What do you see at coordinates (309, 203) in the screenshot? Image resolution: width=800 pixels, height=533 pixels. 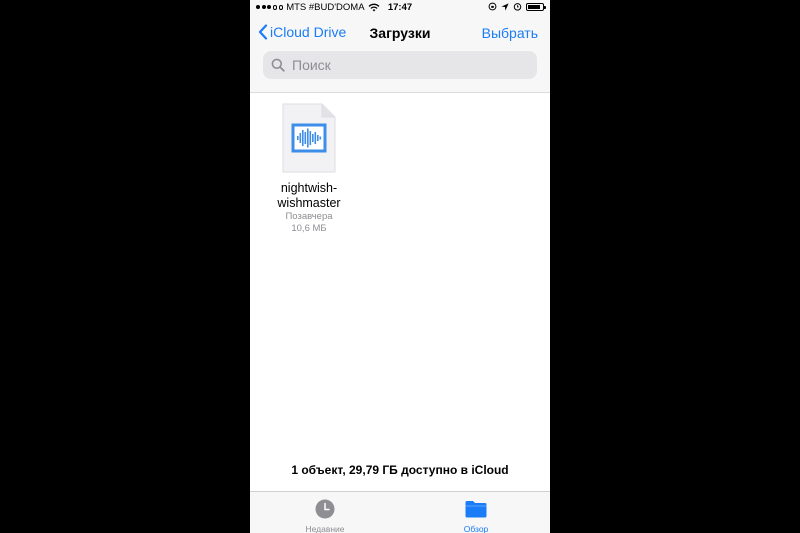 I see `file-name-line-2: wishmaster` at bounding box center [309, 203].